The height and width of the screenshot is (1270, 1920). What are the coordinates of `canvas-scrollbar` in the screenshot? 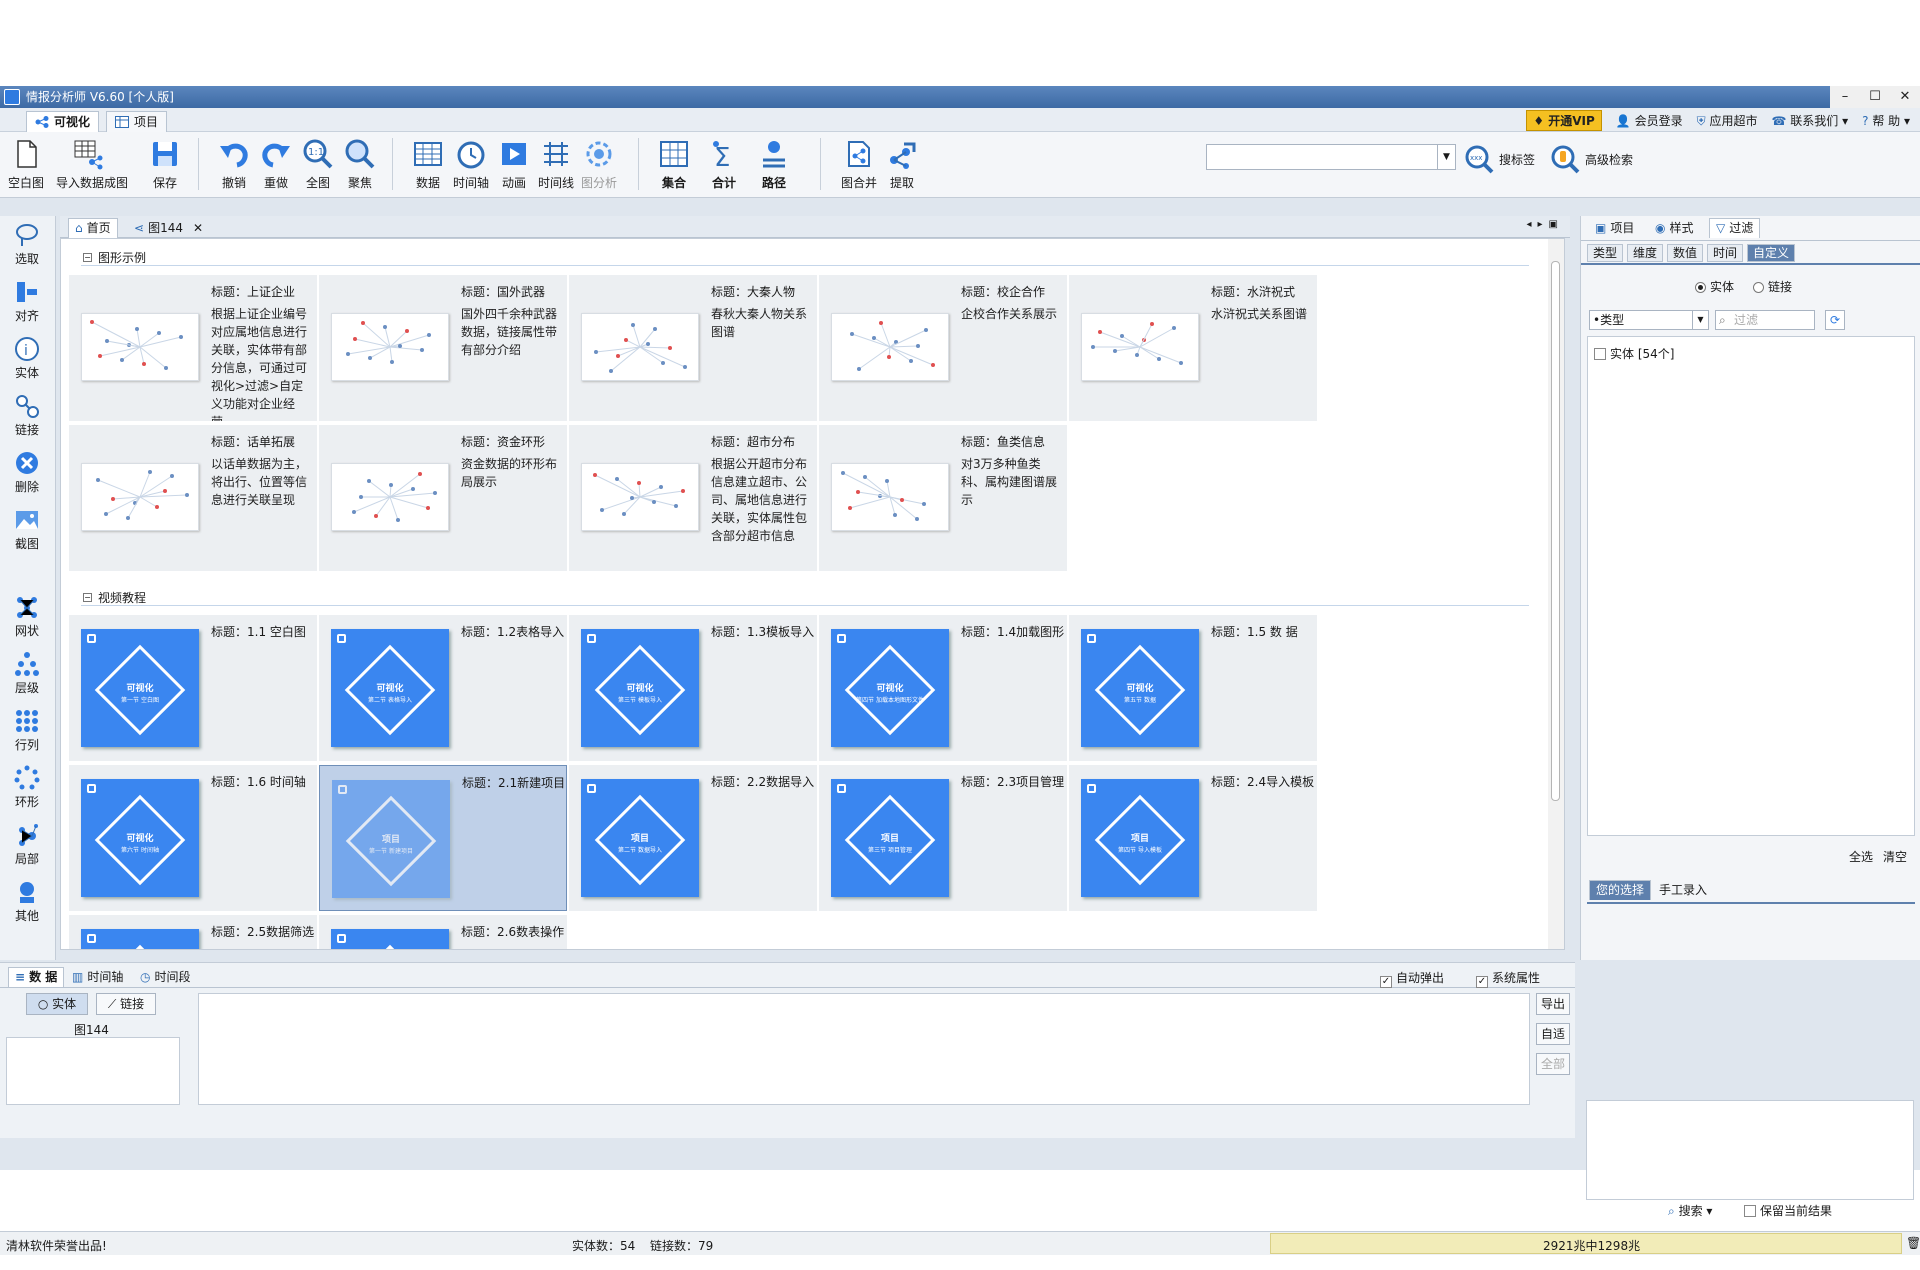 It's located at (1556, 594).